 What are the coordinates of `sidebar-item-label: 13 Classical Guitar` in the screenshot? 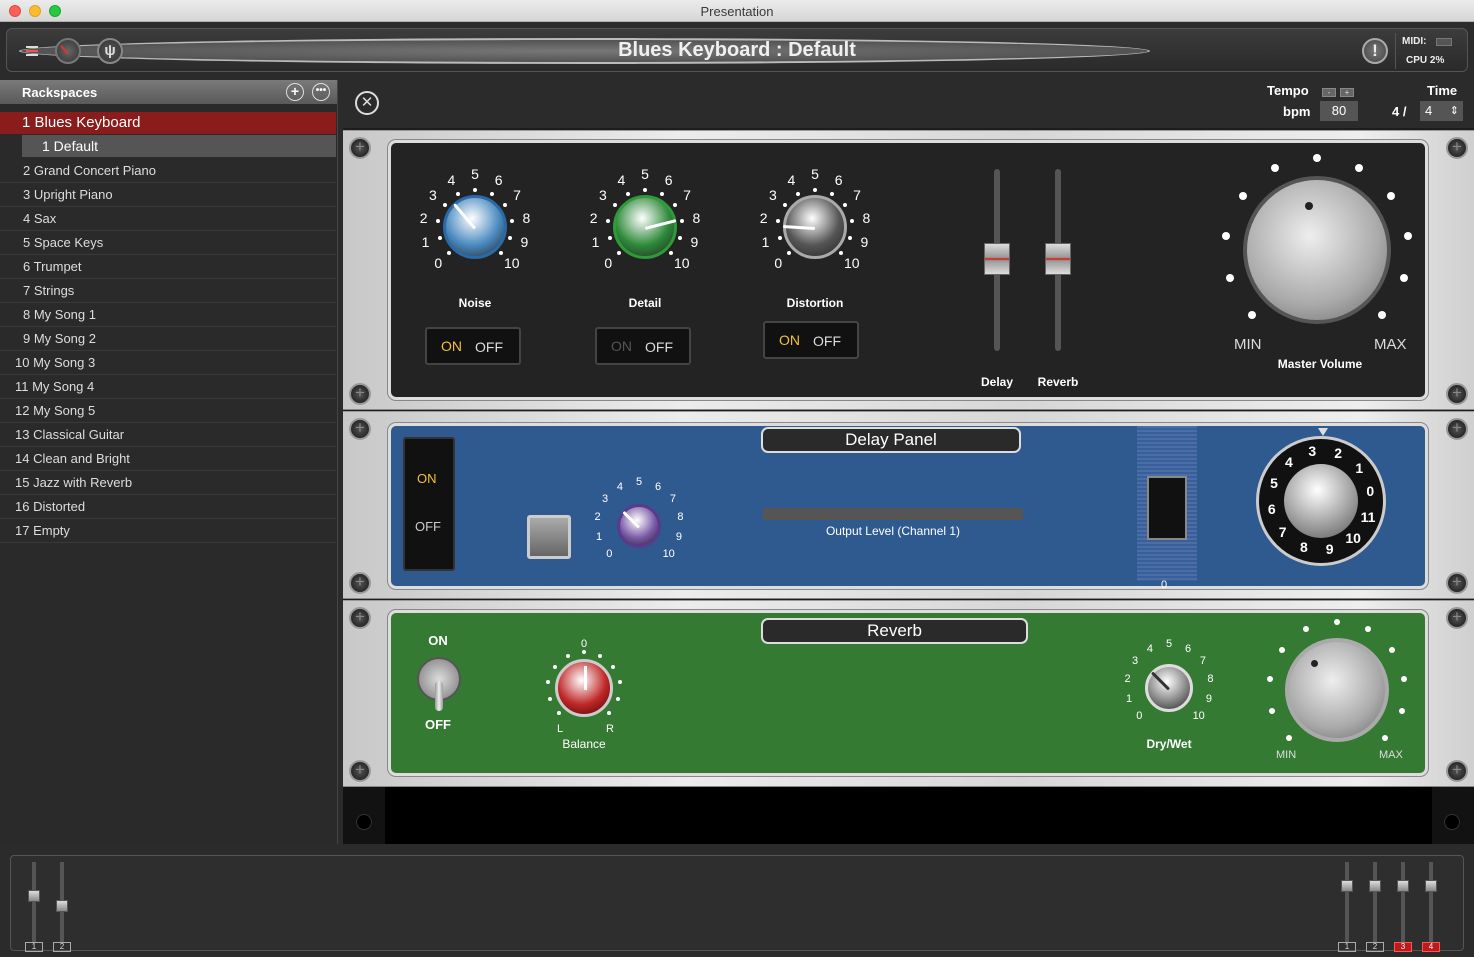 It's located at (70, 434).